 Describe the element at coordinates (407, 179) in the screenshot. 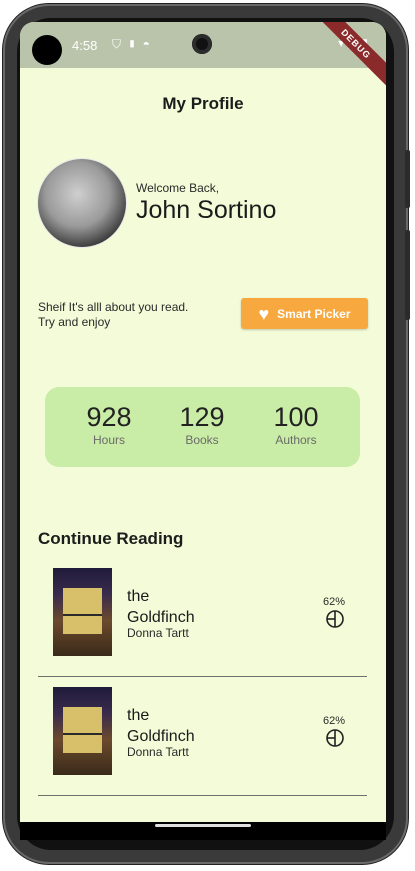

I see `volume-button` at that location.